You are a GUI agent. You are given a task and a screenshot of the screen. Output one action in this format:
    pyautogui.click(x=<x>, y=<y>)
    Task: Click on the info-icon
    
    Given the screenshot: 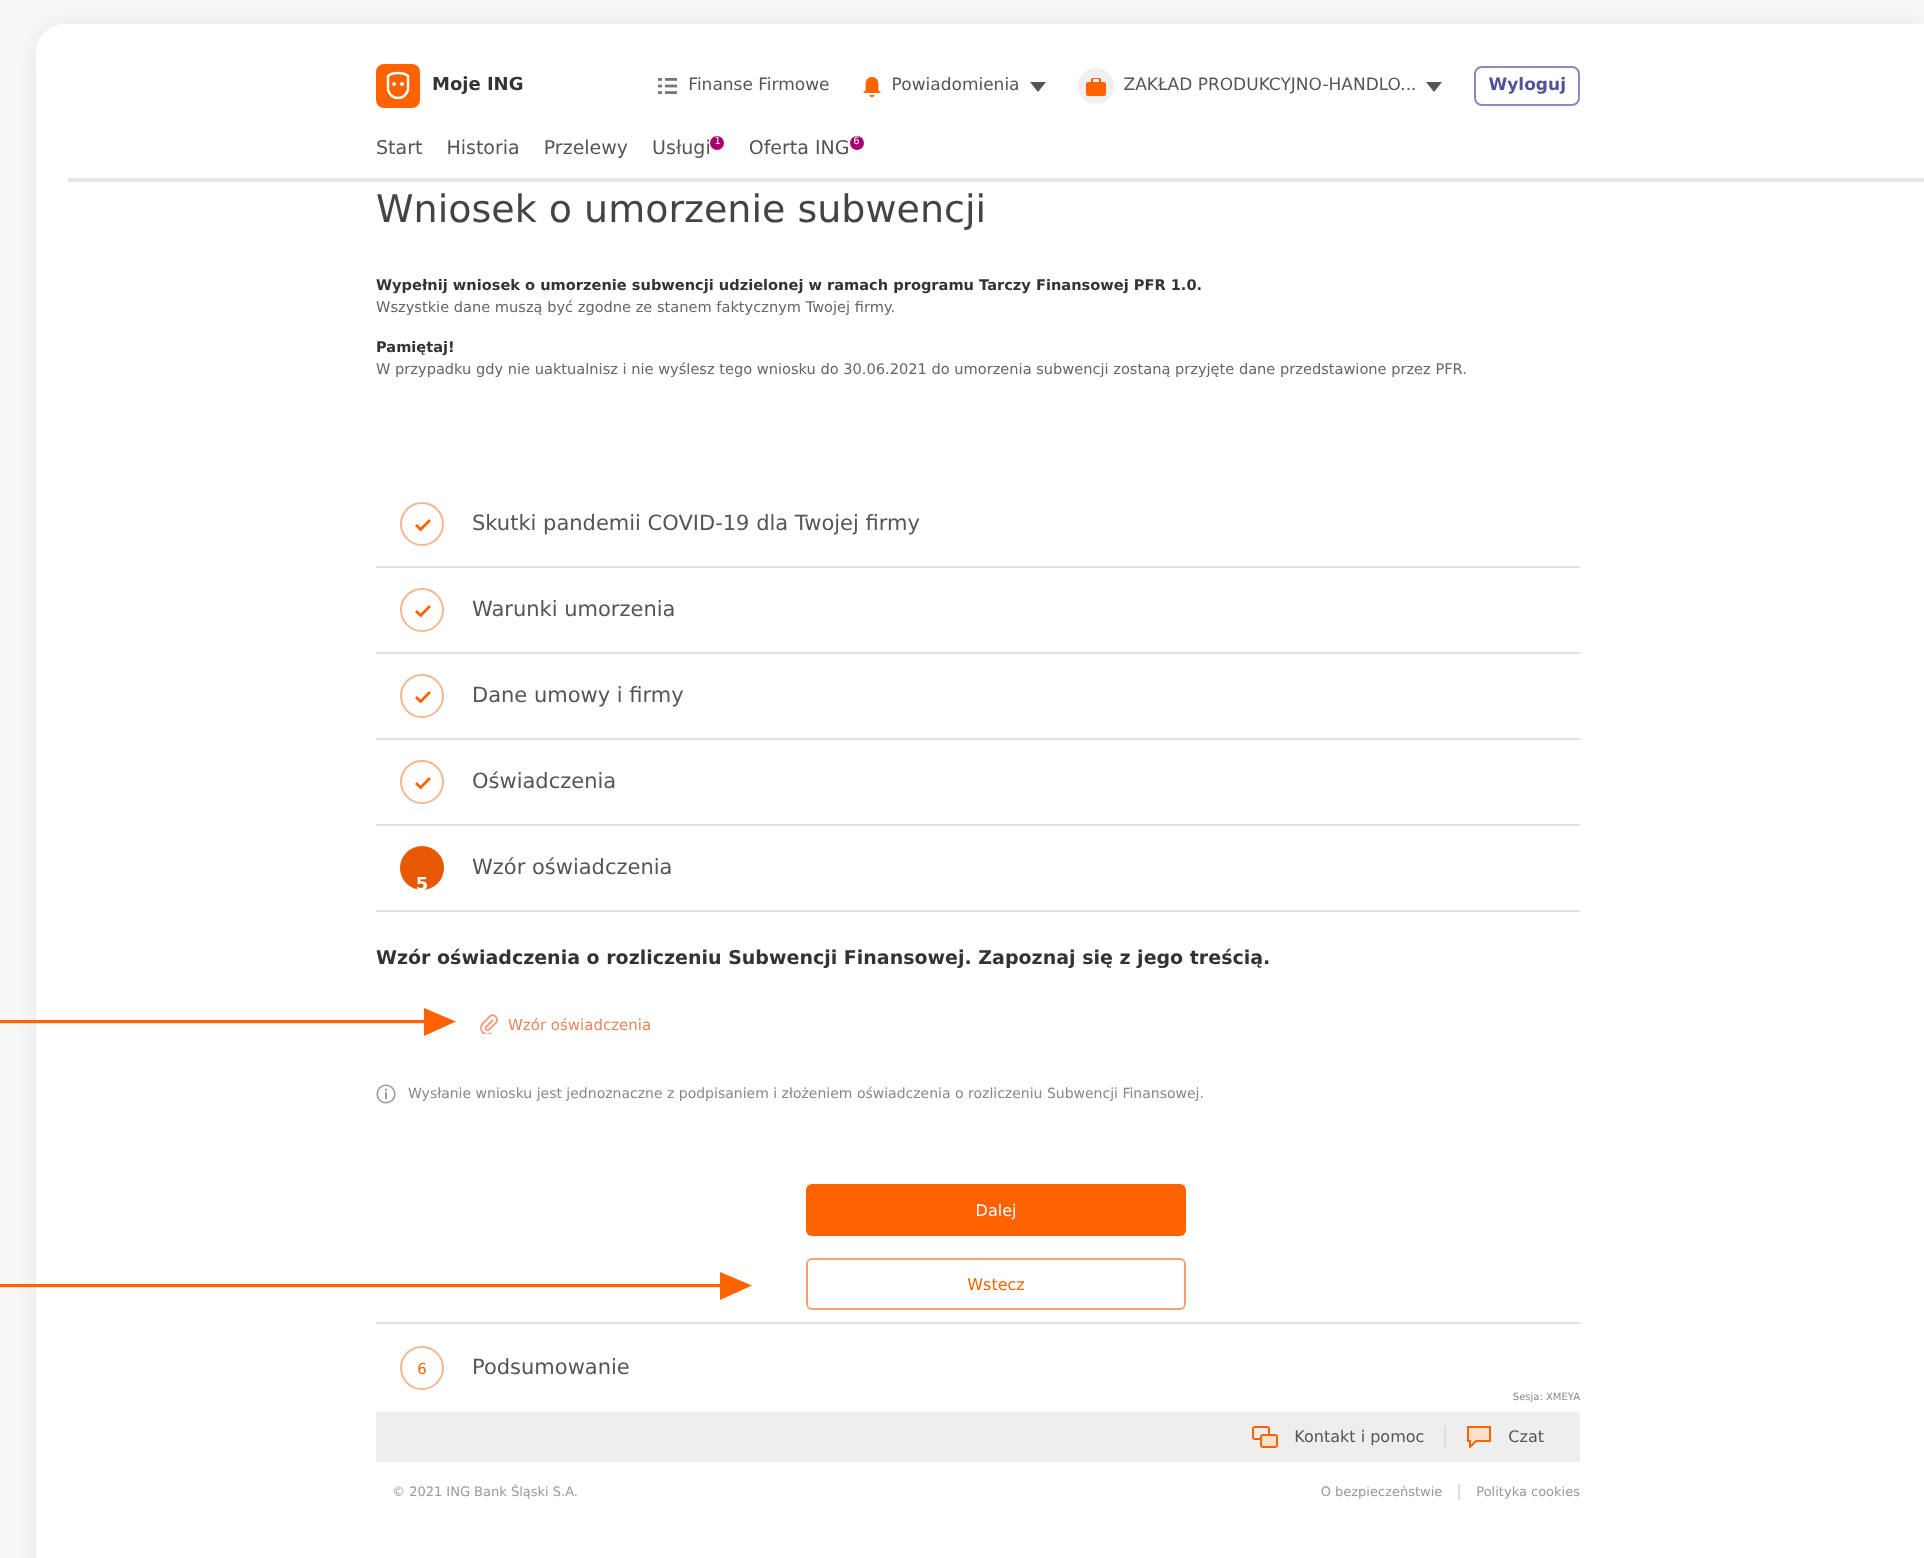 What is the action you would take?
    pyautogui.click(x=386, y=1094)
    